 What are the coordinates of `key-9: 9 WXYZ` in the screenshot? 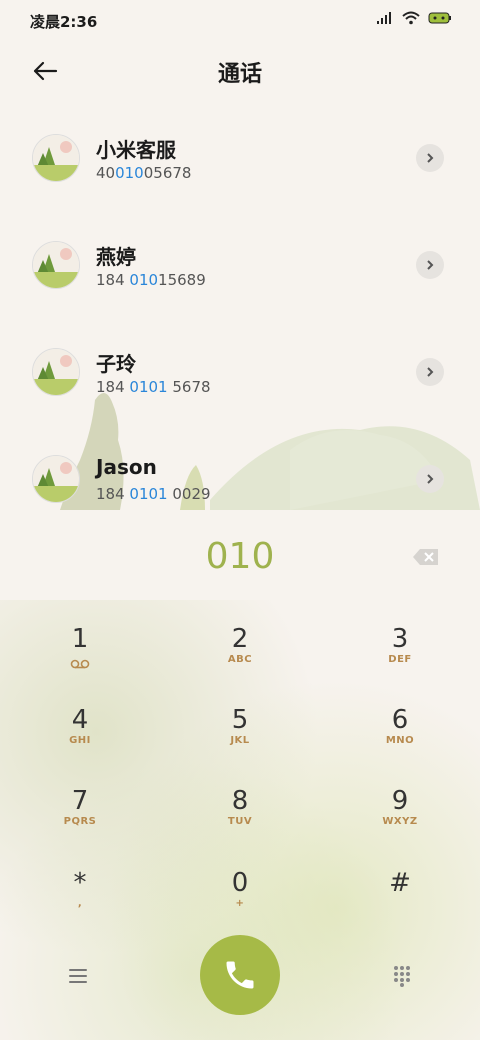 It's located at (400, 812).